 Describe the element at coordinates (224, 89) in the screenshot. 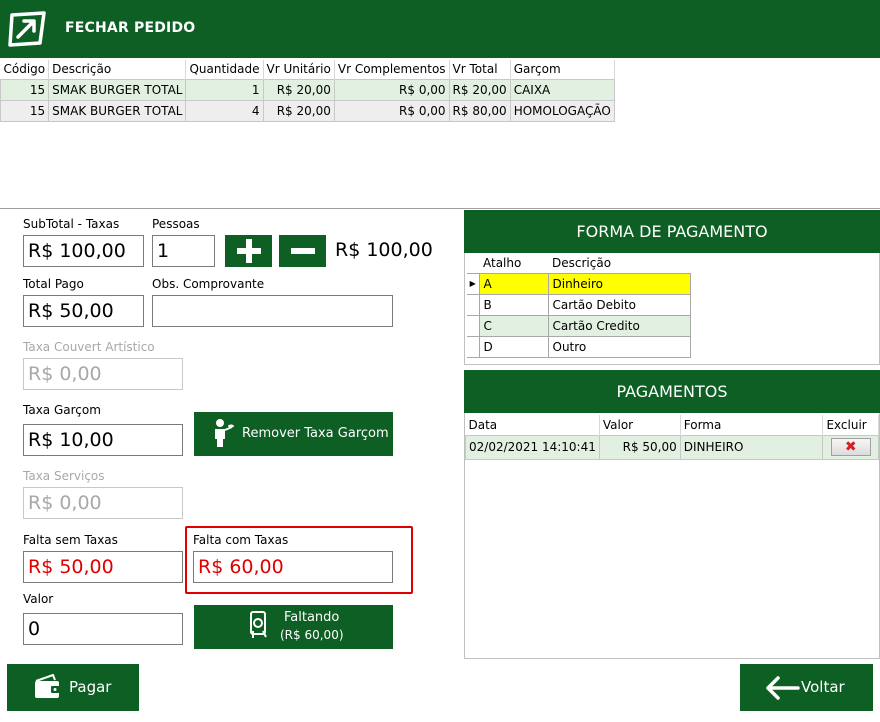

I see `cell-quantidade: 1` at that location.